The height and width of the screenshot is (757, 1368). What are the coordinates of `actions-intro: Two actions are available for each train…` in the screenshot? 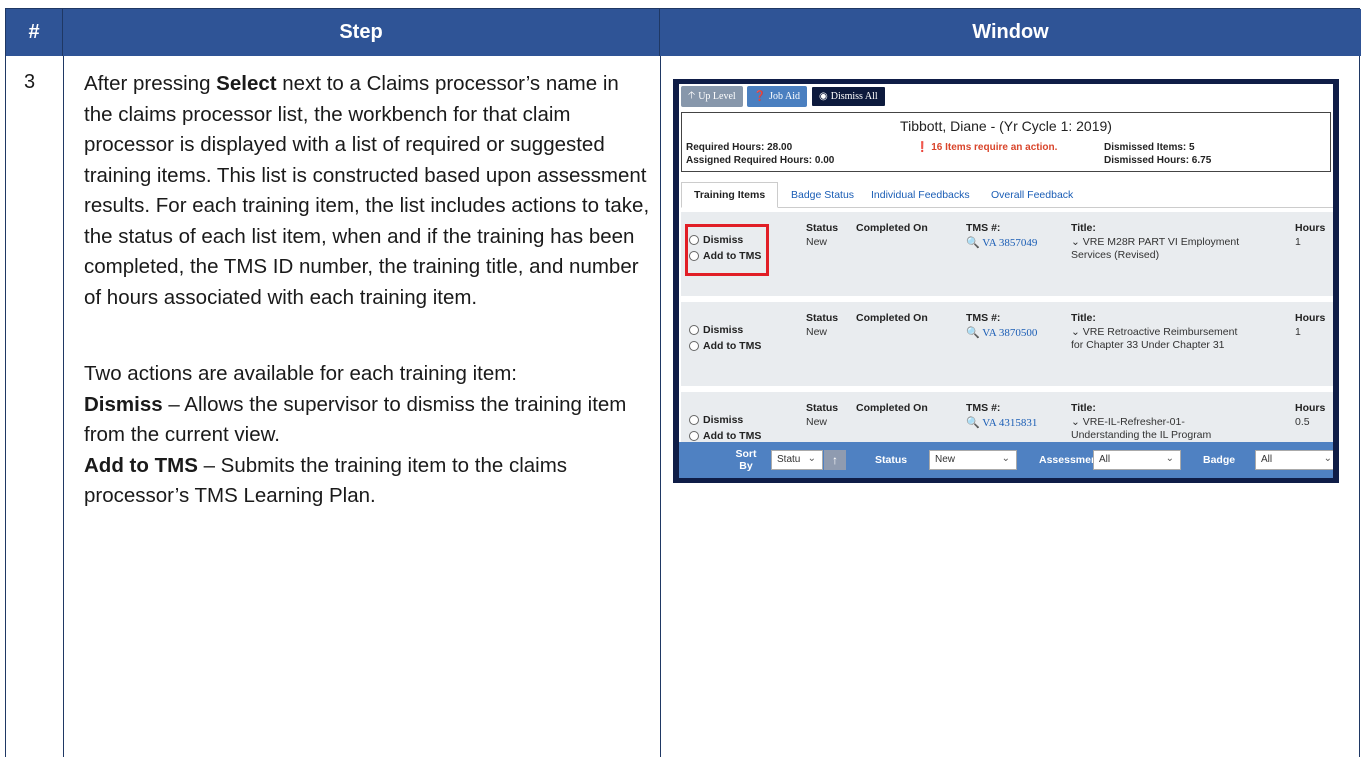 It's located at (301, 373).